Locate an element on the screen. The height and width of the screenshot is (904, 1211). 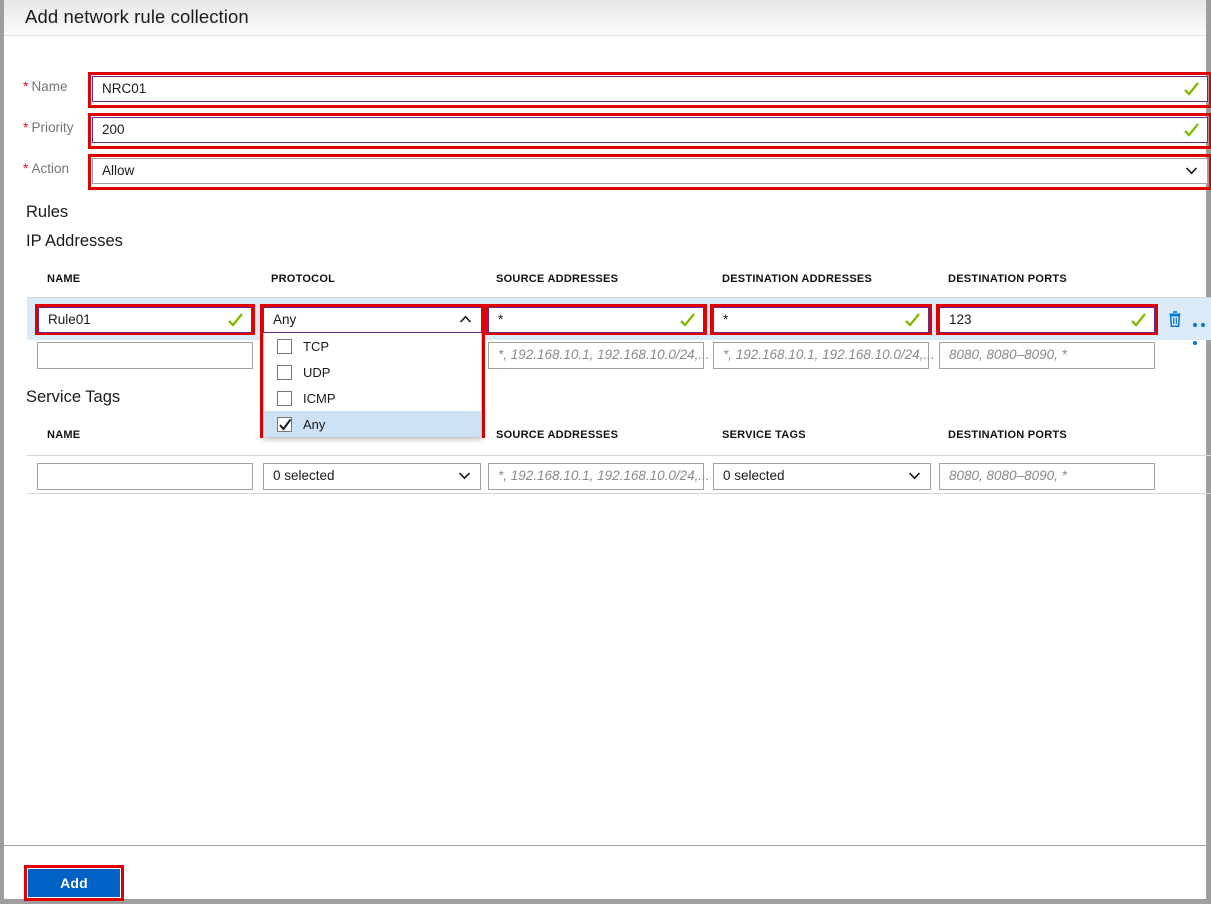
action-select: Allow is located at coordinates (650, 171).